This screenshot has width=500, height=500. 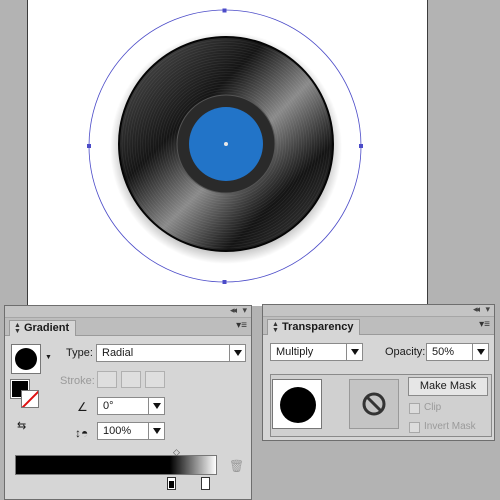 I want to click on clip-label: Clip, so click(x=433, y=407).